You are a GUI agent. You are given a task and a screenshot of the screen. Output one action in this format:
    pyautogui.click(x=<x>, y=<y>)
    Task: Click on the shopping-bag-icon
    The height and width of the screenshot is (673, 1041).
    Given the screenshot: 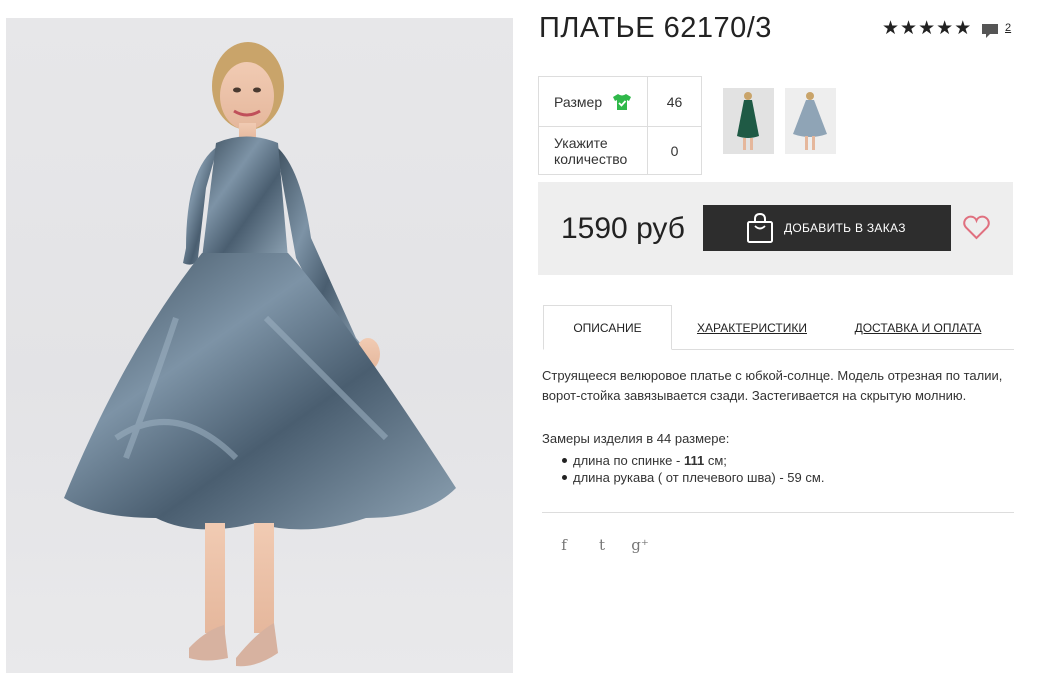 What is the action you would take?
    pyautogui.click(x=760, y=227)
    